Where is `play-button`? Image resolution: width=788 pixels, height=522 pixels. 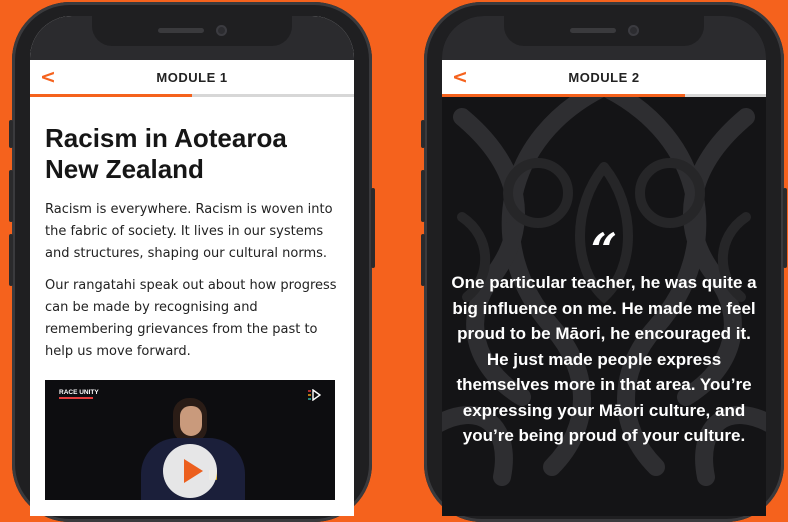 play-button is located at coordinates (190, 471).